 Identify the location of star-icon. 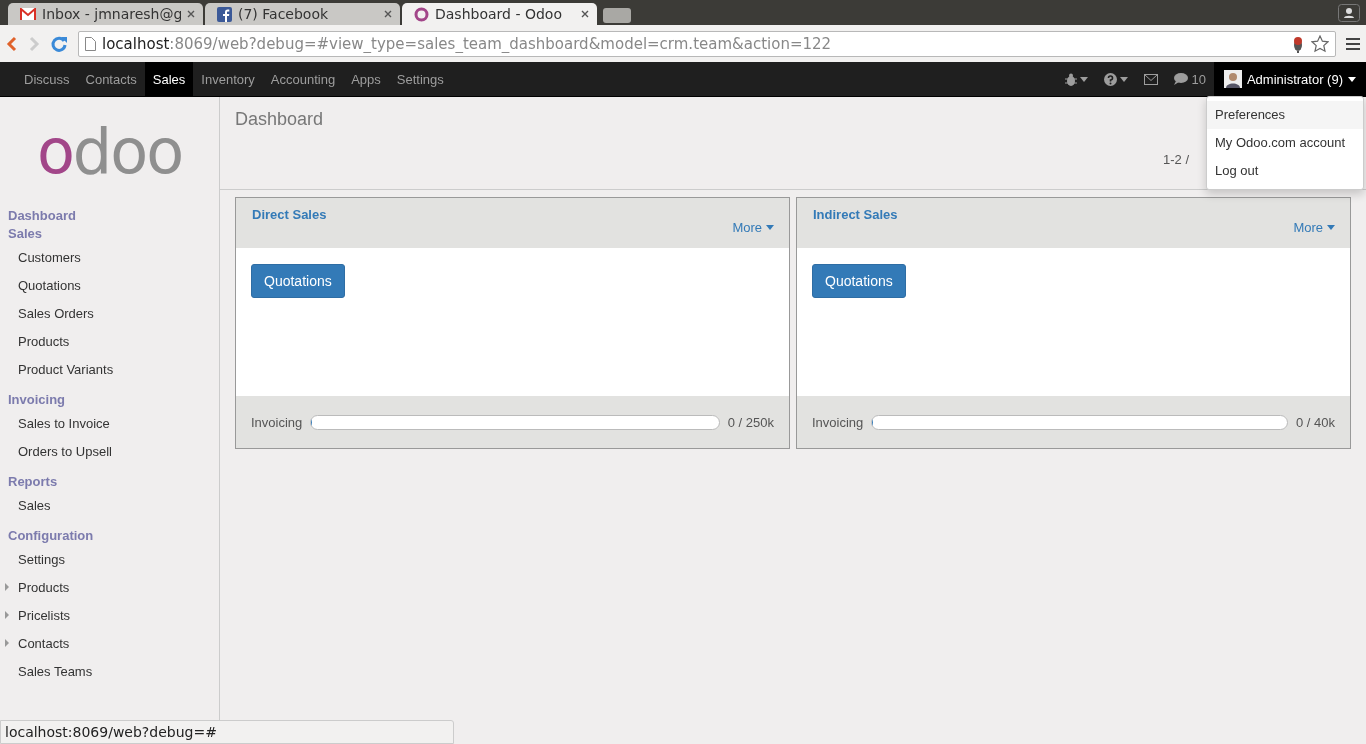
(1320, 43).